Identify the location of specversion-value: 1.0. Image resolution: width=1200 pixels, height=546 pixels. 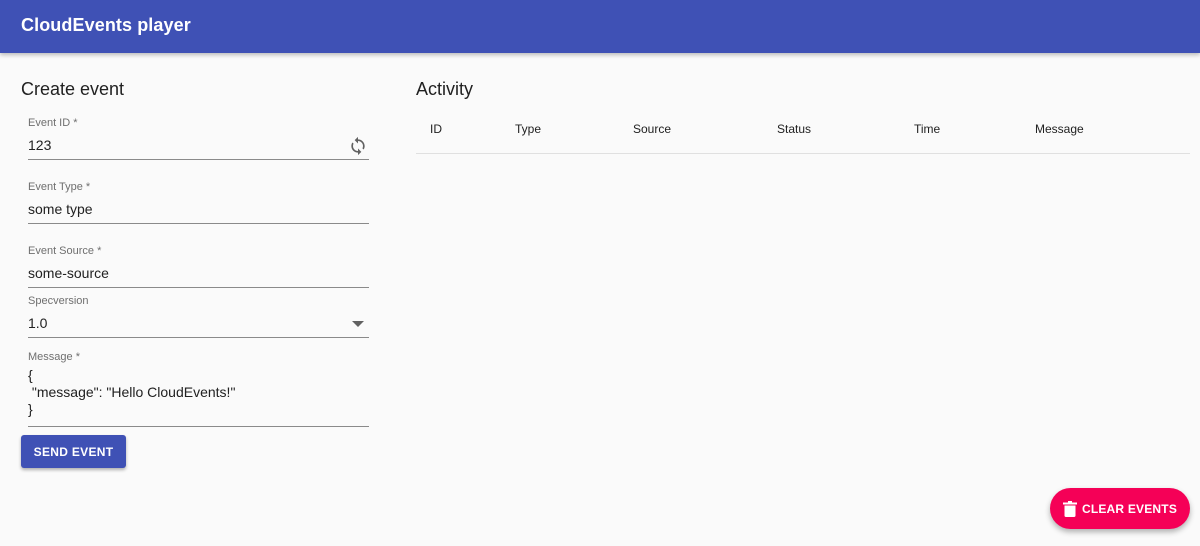
(37, 323).